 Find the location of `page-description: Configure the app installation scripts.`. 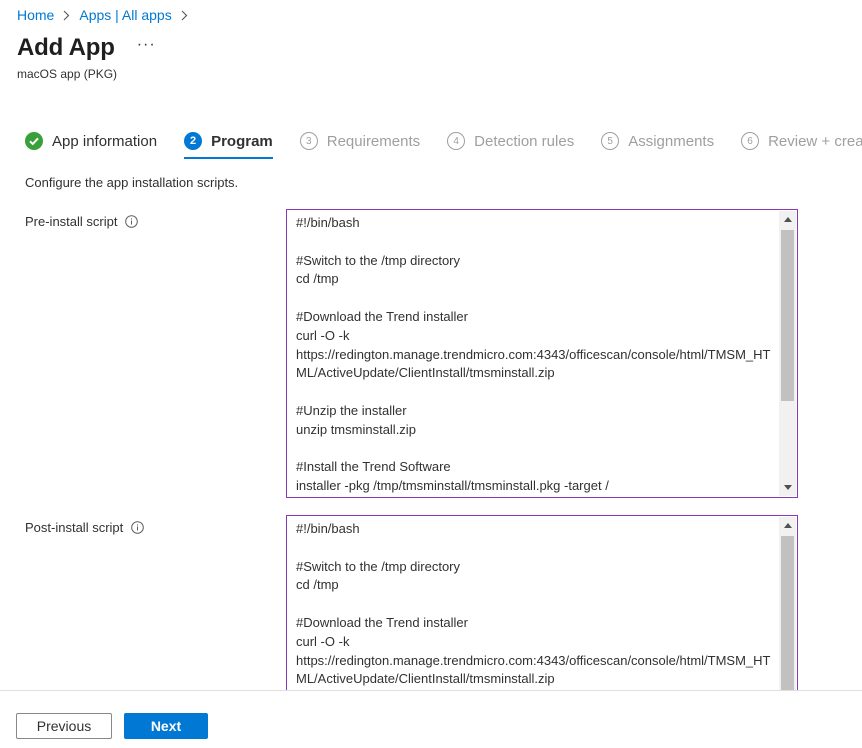

page-description: Configure the app installation scripts. is located at coordinates (132, 182).